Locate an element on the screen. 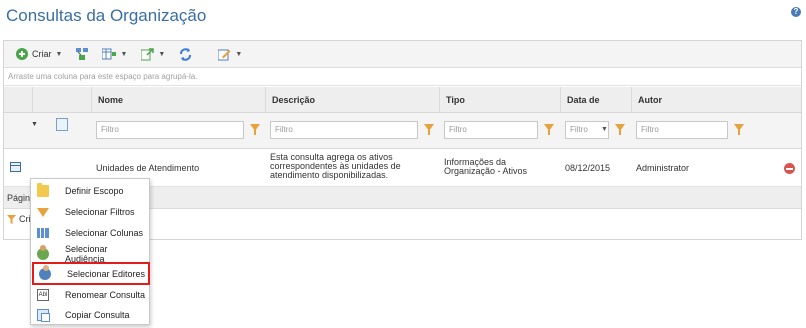  menu-item-selecionar-audiencia: Selecionar Audiência is located at coordinates (90, 253).